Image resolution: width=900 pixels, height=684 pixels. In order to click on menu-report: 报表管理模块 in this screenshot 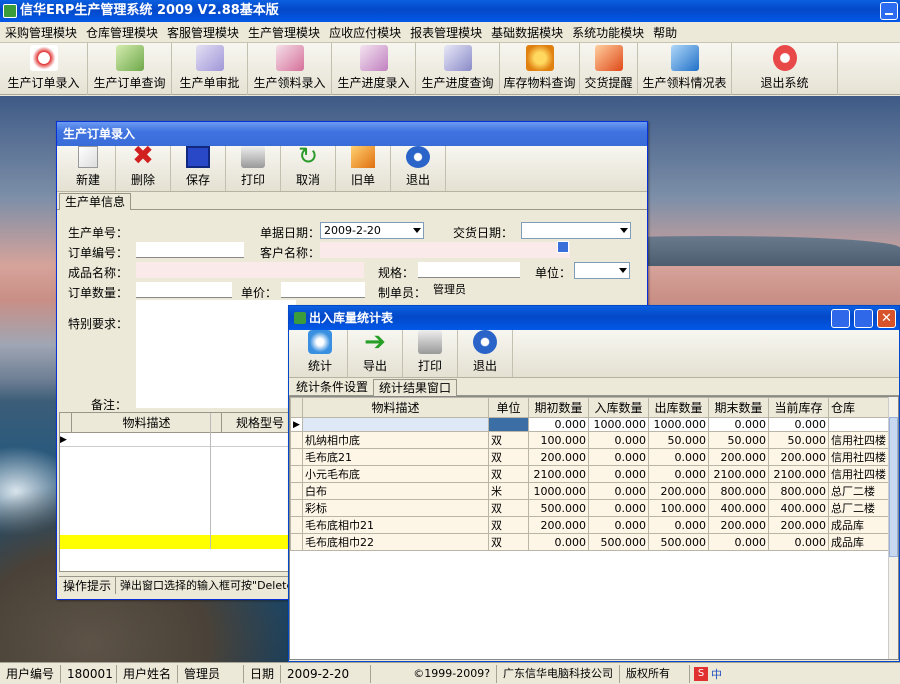, I will do `click(447, 32)`.